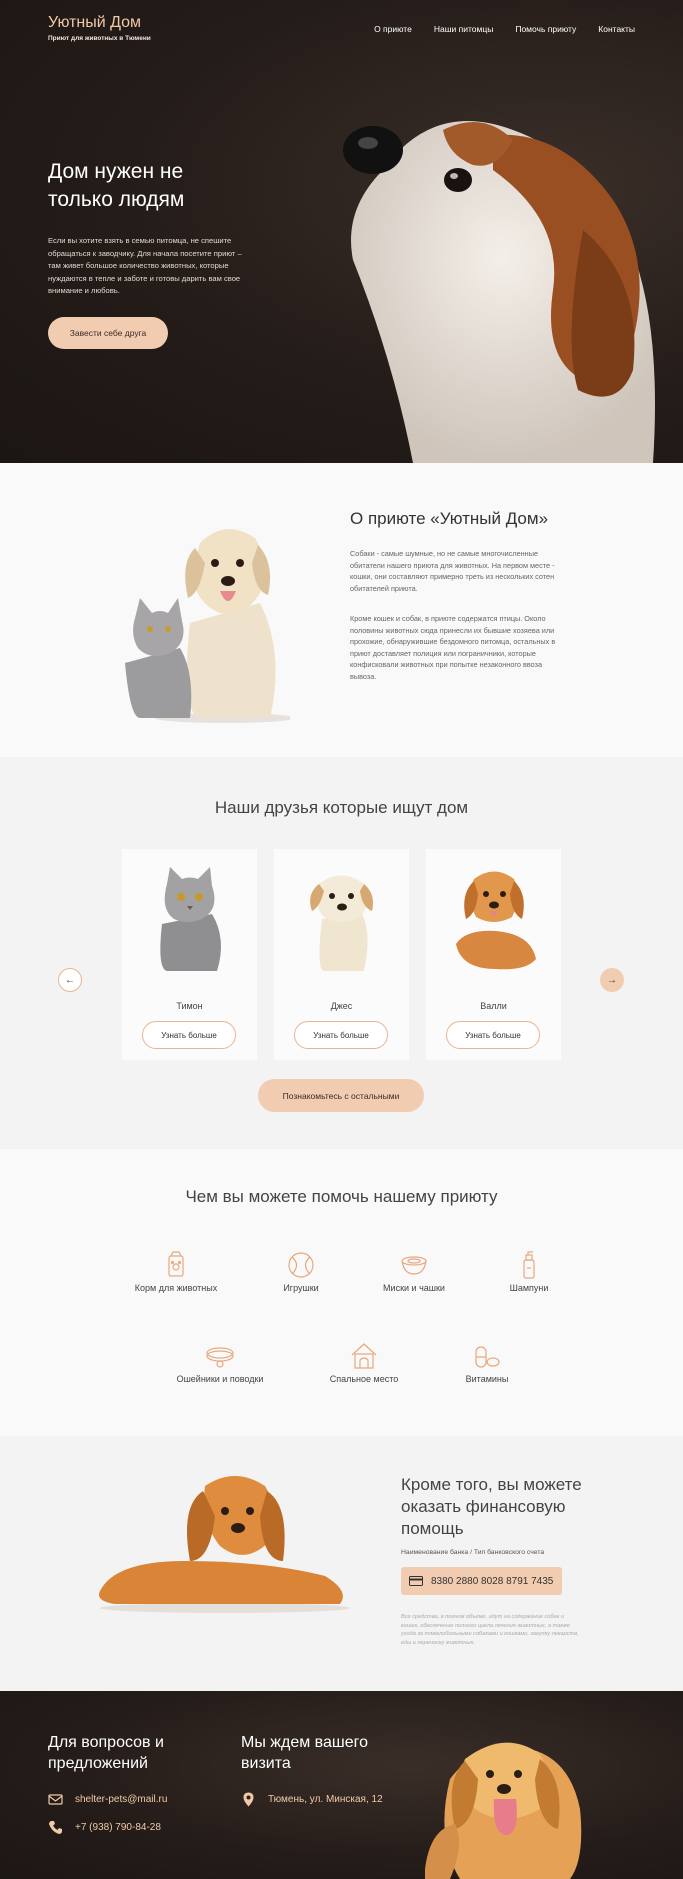 The image size is (683, 1879). I want to click on vitamins-icon, so click(487, 1357).